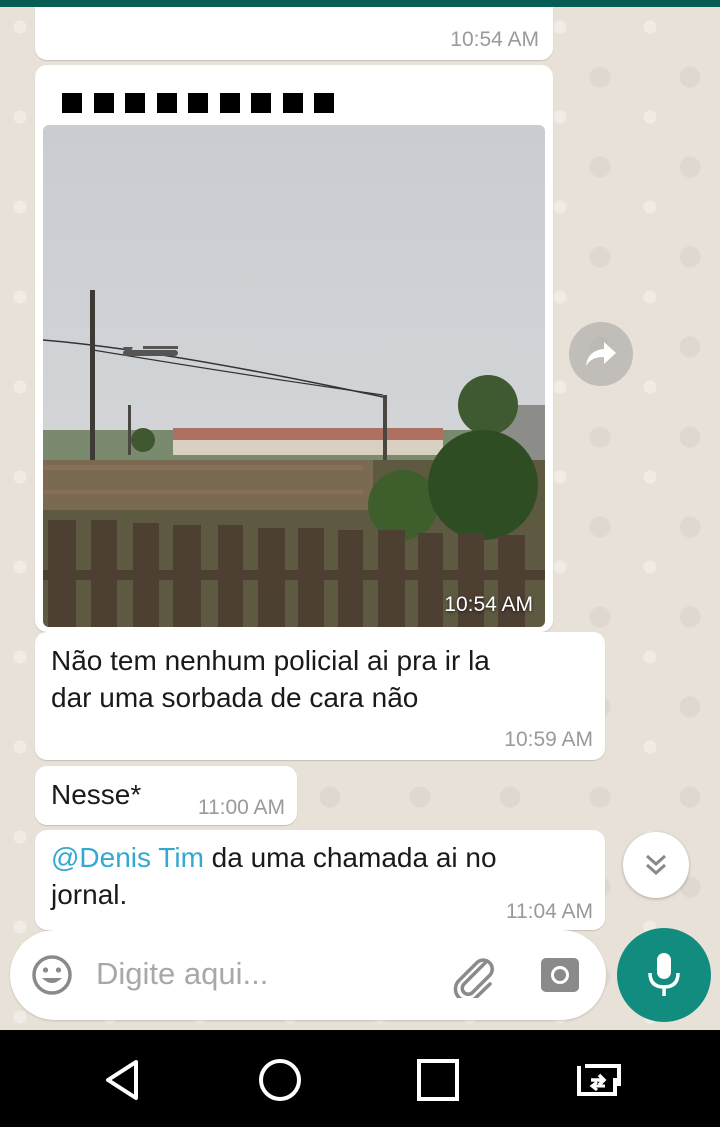 The image size is (720, 1127). What do you see at coordinates (235, 697) in the screenshot?
I see `message-line: dar uma sorbada de cara não` at bounding box center [235, 697].